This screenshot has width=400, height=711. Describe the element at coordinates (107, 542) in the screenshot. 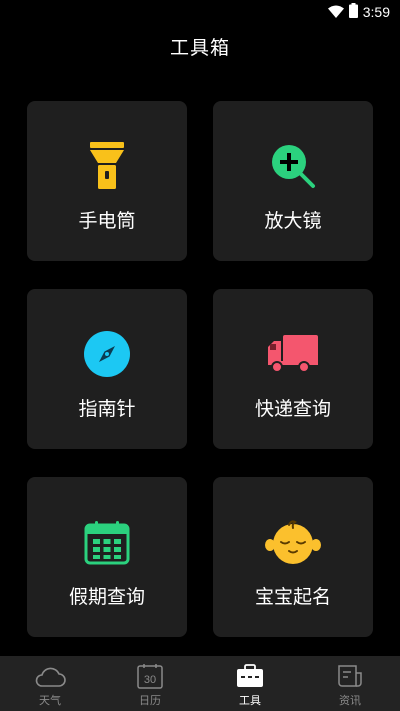

I see `calendar-icon` at that location.